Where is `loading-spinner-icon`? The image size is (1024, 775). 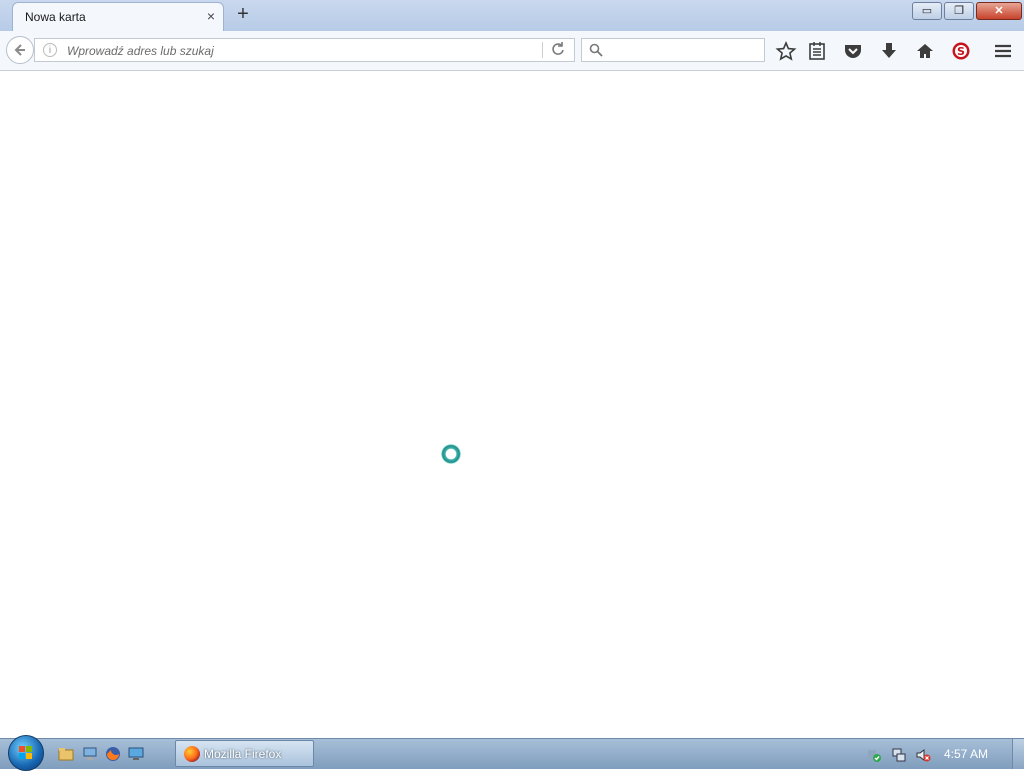
loading-spinner-icon is located at coordinates (451, 454).